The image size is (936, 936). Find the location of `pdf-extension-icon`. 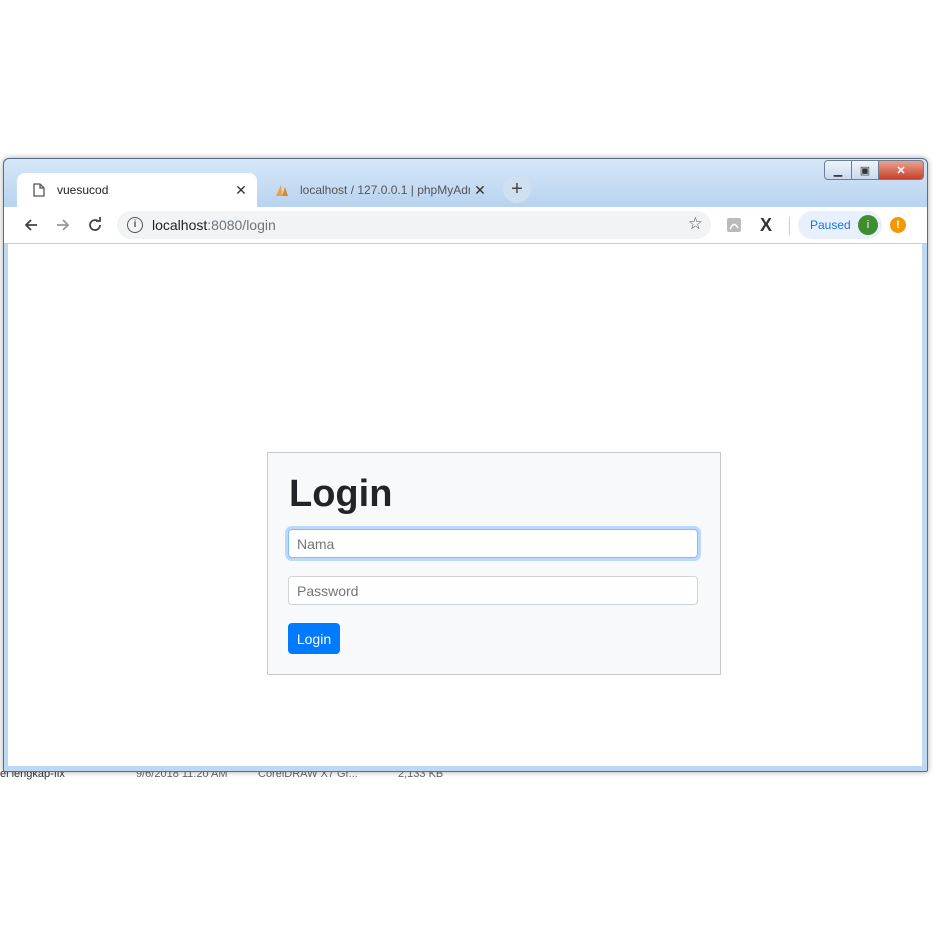

pdf-extension-icon is located at coordinates (734, 225).